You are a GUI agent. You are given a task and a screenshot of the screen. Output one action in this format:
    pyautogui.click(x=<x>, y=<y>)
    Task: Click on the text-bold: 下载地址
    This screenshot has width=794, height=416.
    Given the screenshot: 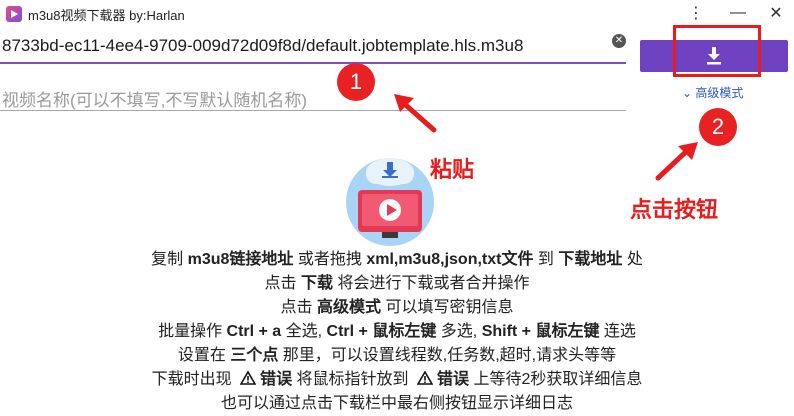 What is the action you would take?
    pyautogui.click(x=590, y=259)
    